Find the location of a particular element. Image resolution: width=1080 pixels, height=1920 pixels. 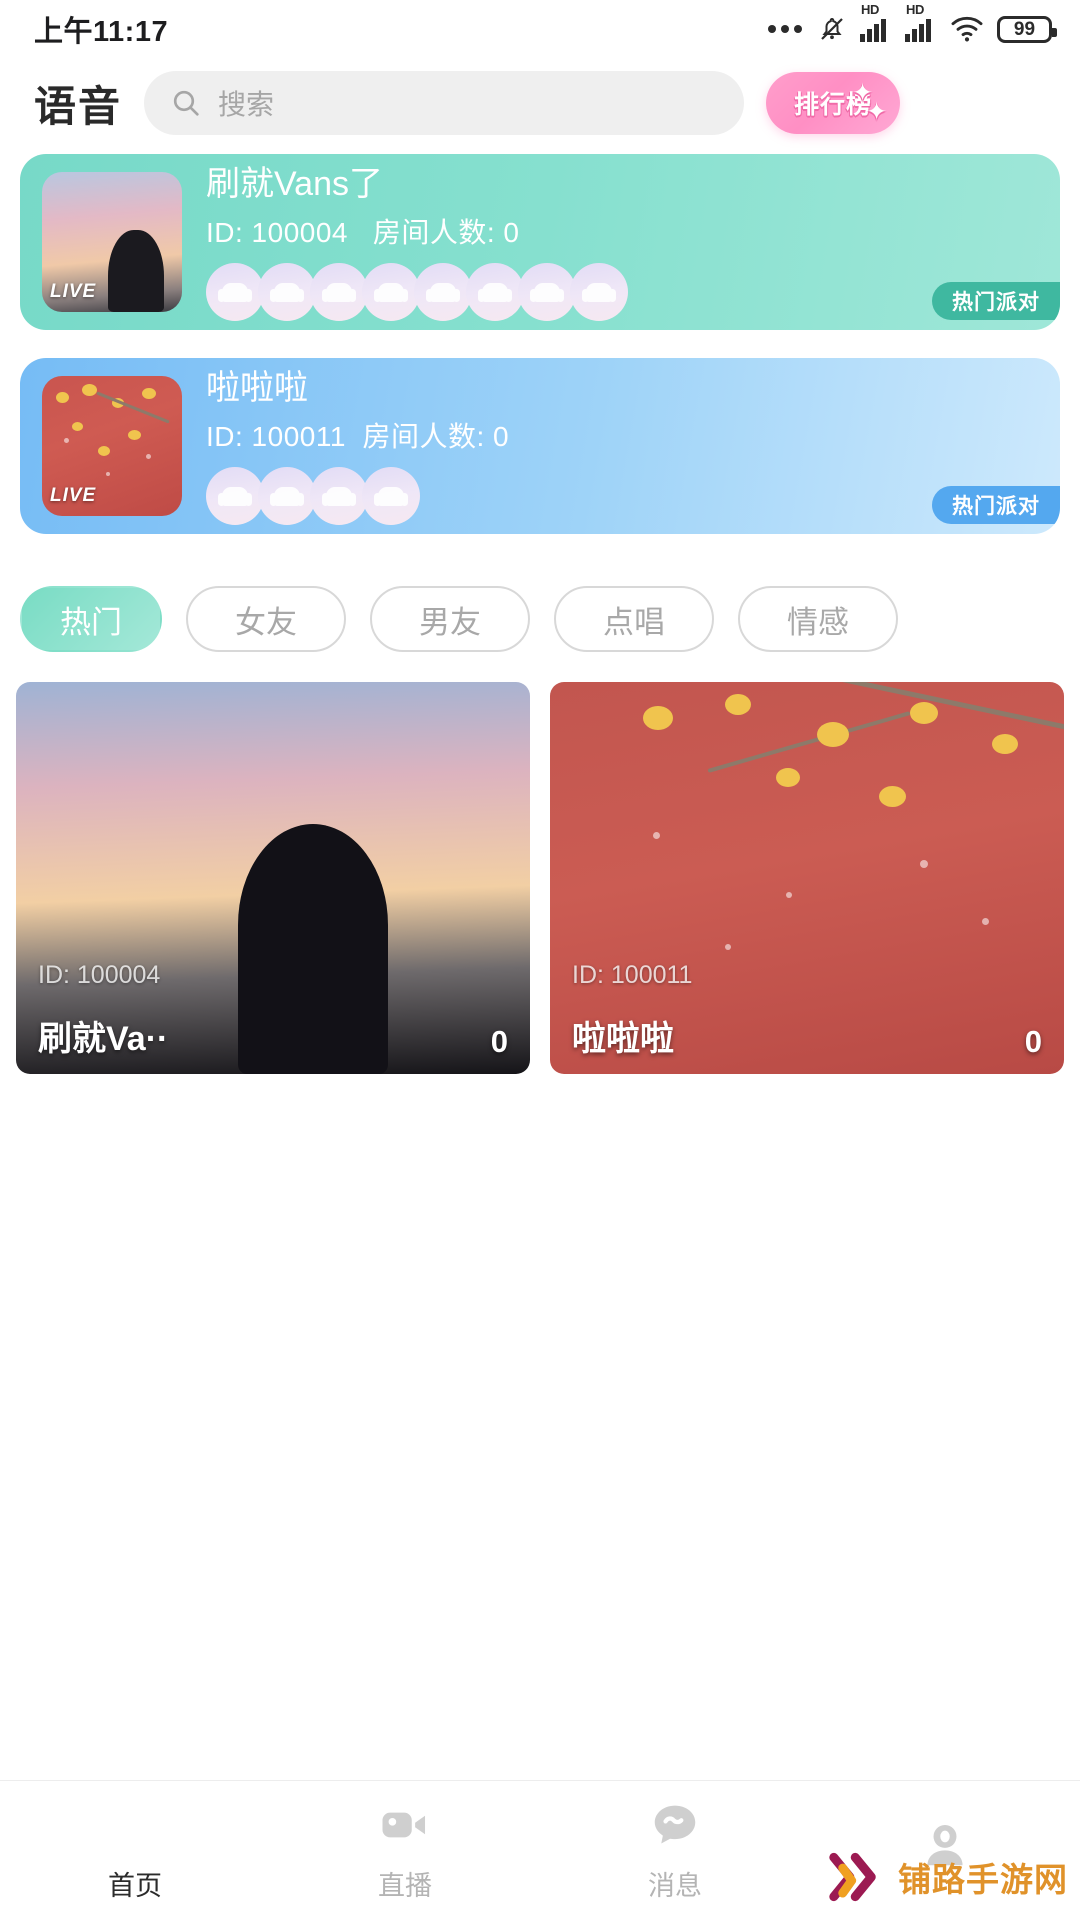

status-time: 上午11:17 is located at coordinates (101, 32).